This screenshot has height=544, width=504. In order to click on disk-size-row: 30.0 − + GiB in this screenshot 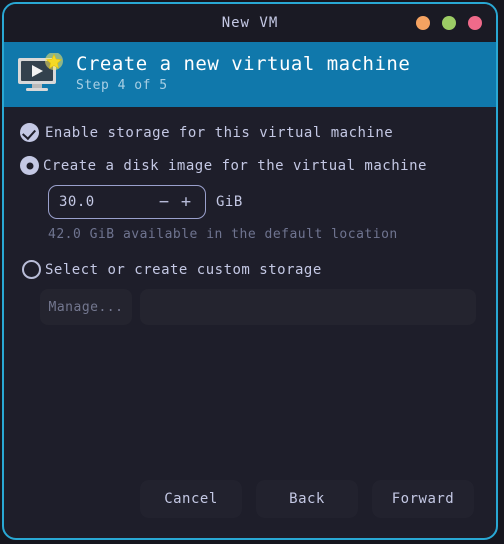, I will do `click(264, 202)`.